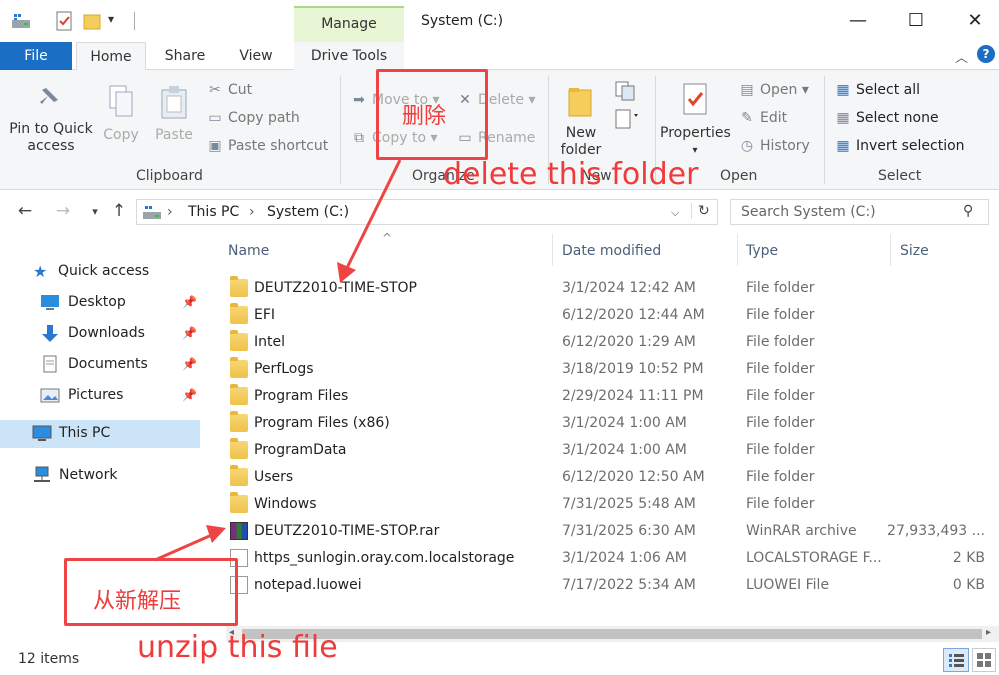  What do you see at coordinates (240, 90) in the screenshot?
I see `cut-label: Cut` at bounding box center [240, 90].